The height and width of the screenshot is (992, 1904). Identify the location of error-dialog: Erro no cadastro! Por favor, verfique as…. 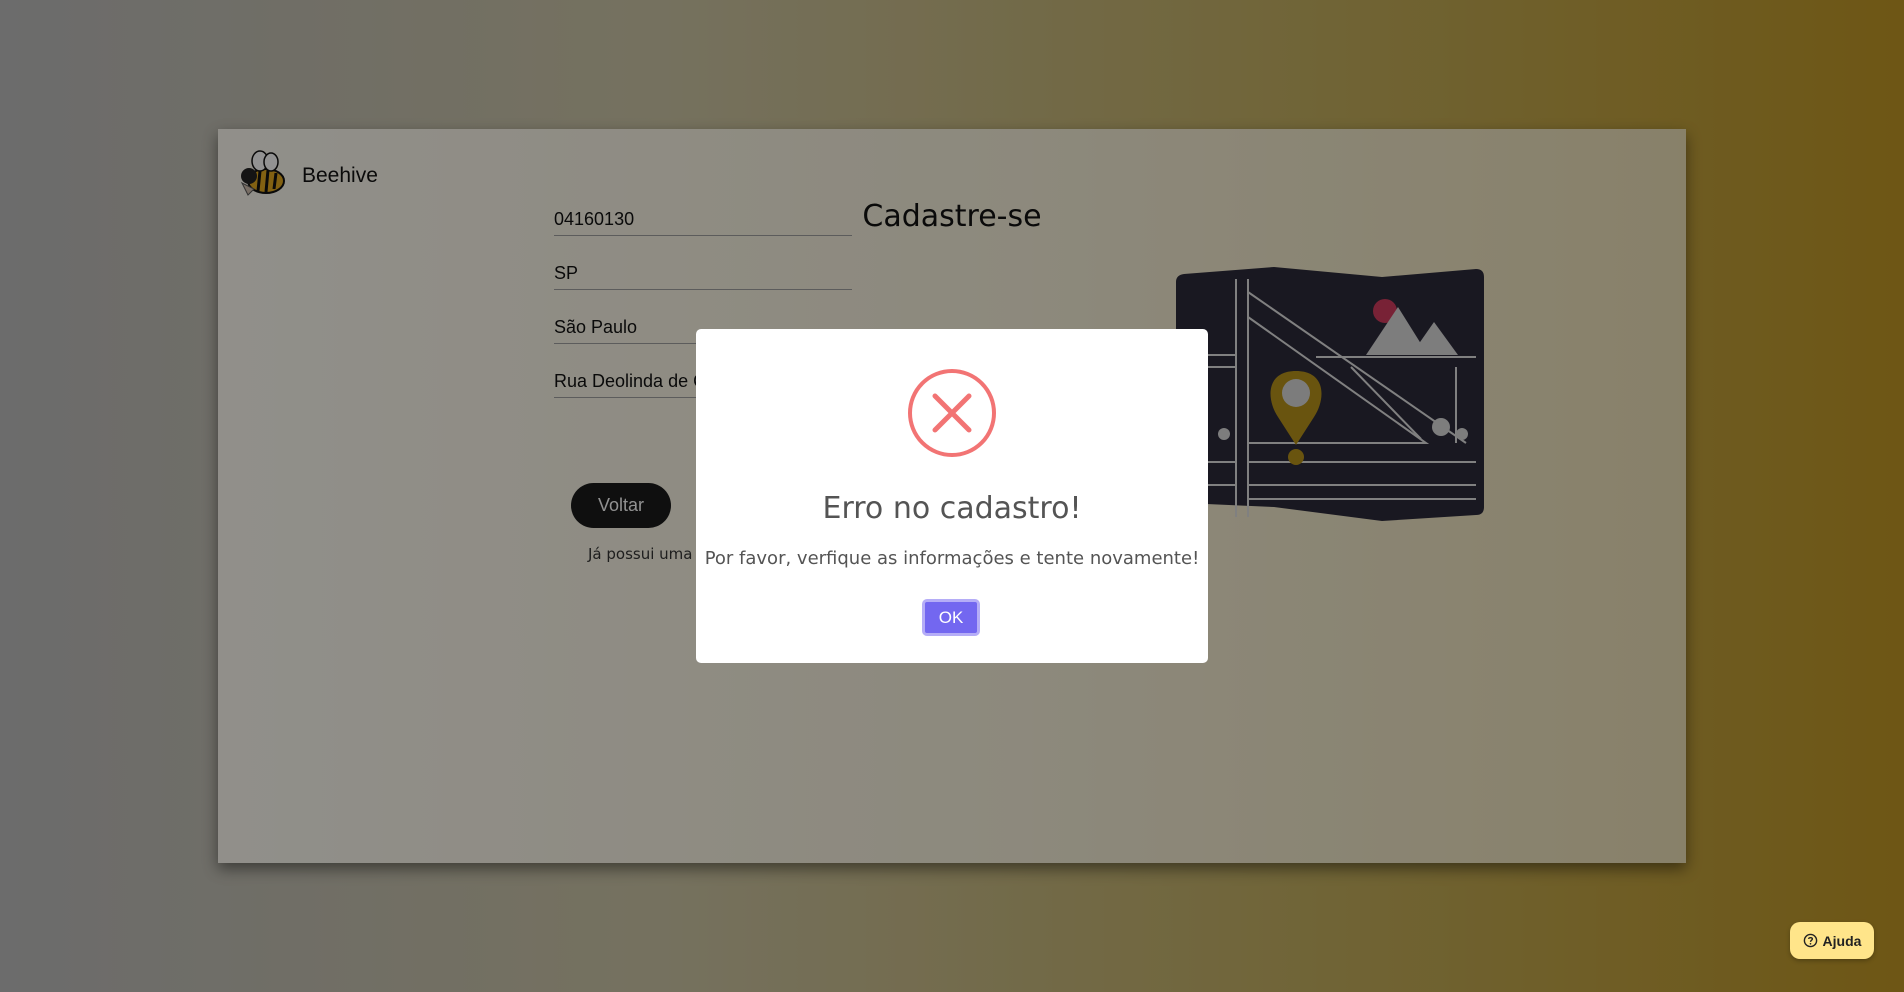
(952, 496).